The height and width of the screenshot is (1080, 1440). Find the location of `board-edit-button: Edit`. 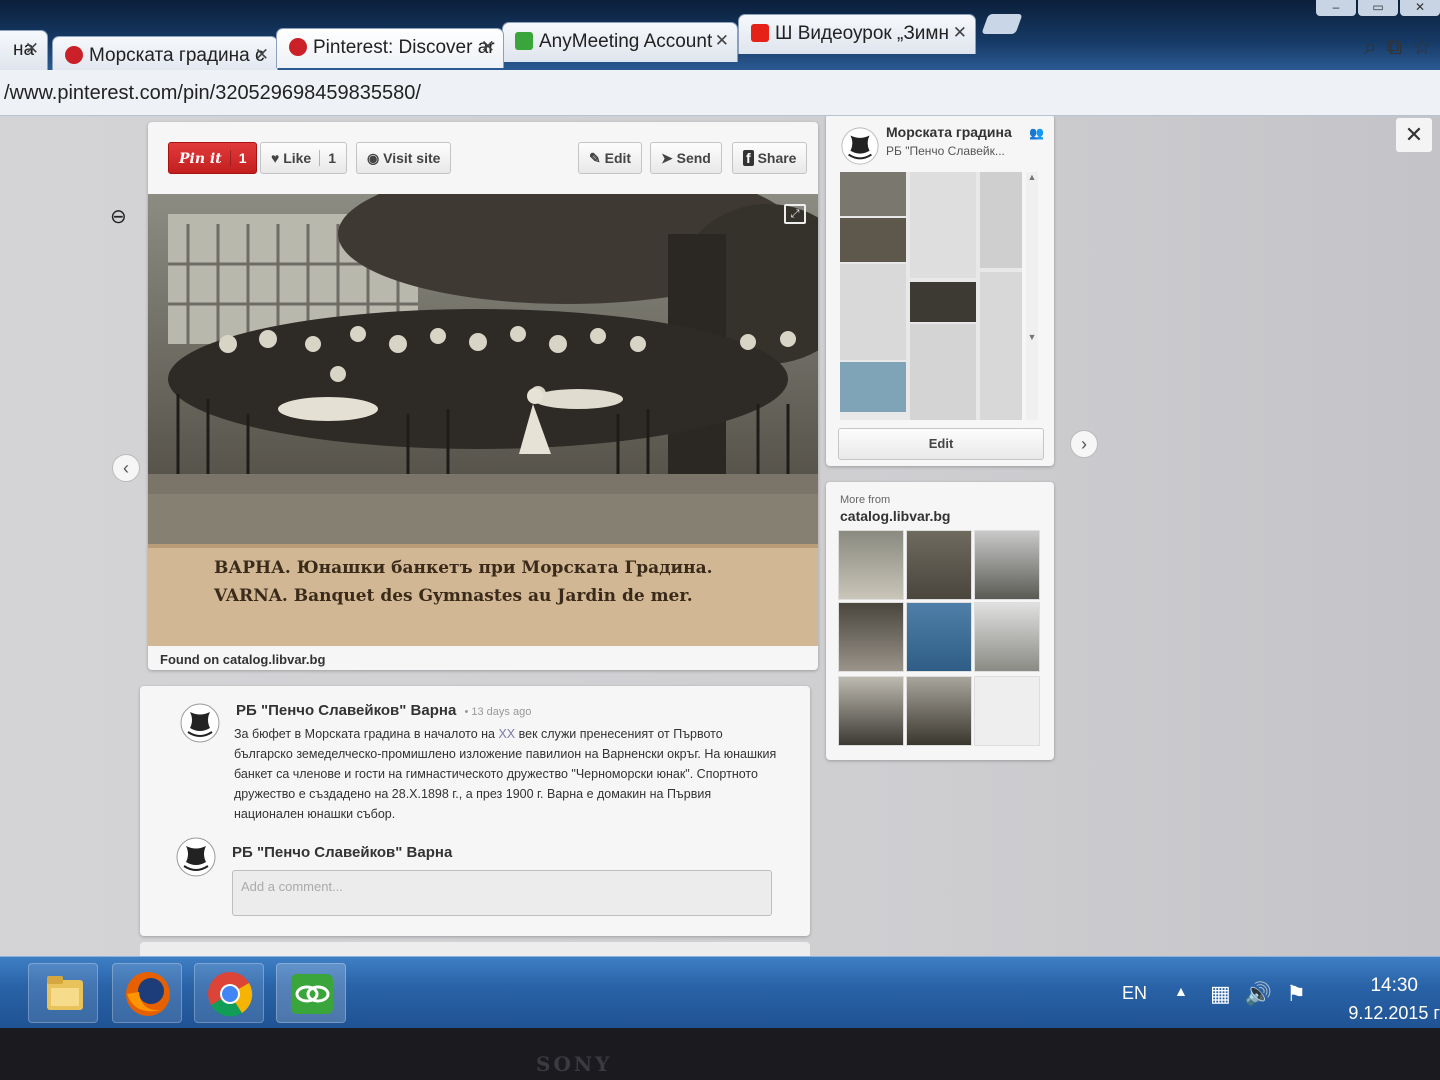

board-edit-button: Edit is located at coordinates (941, 444).